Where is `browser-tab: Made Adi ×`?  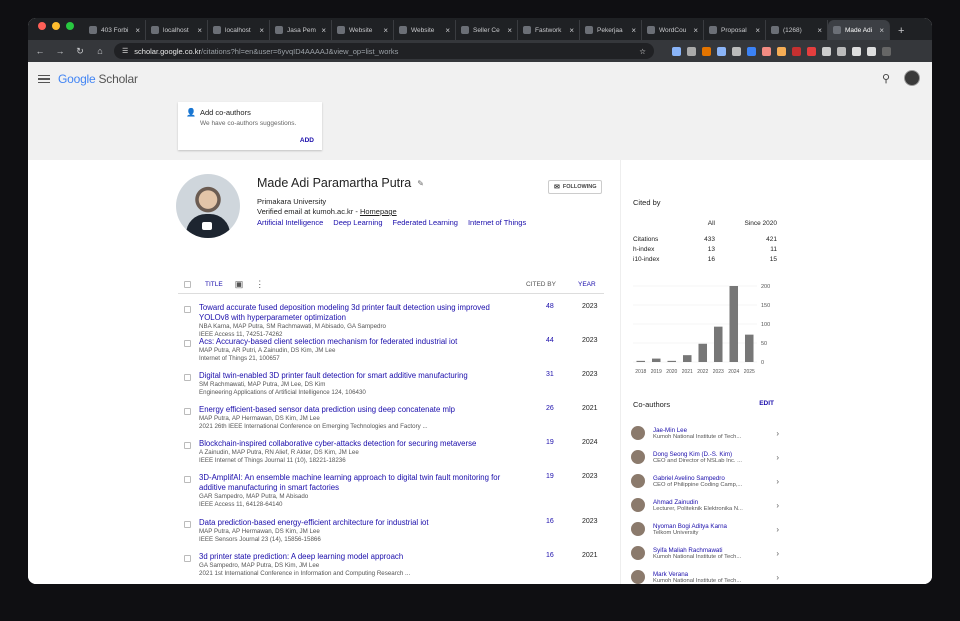 browser-tab: Made Adi × is located at coordinates (859, 30).